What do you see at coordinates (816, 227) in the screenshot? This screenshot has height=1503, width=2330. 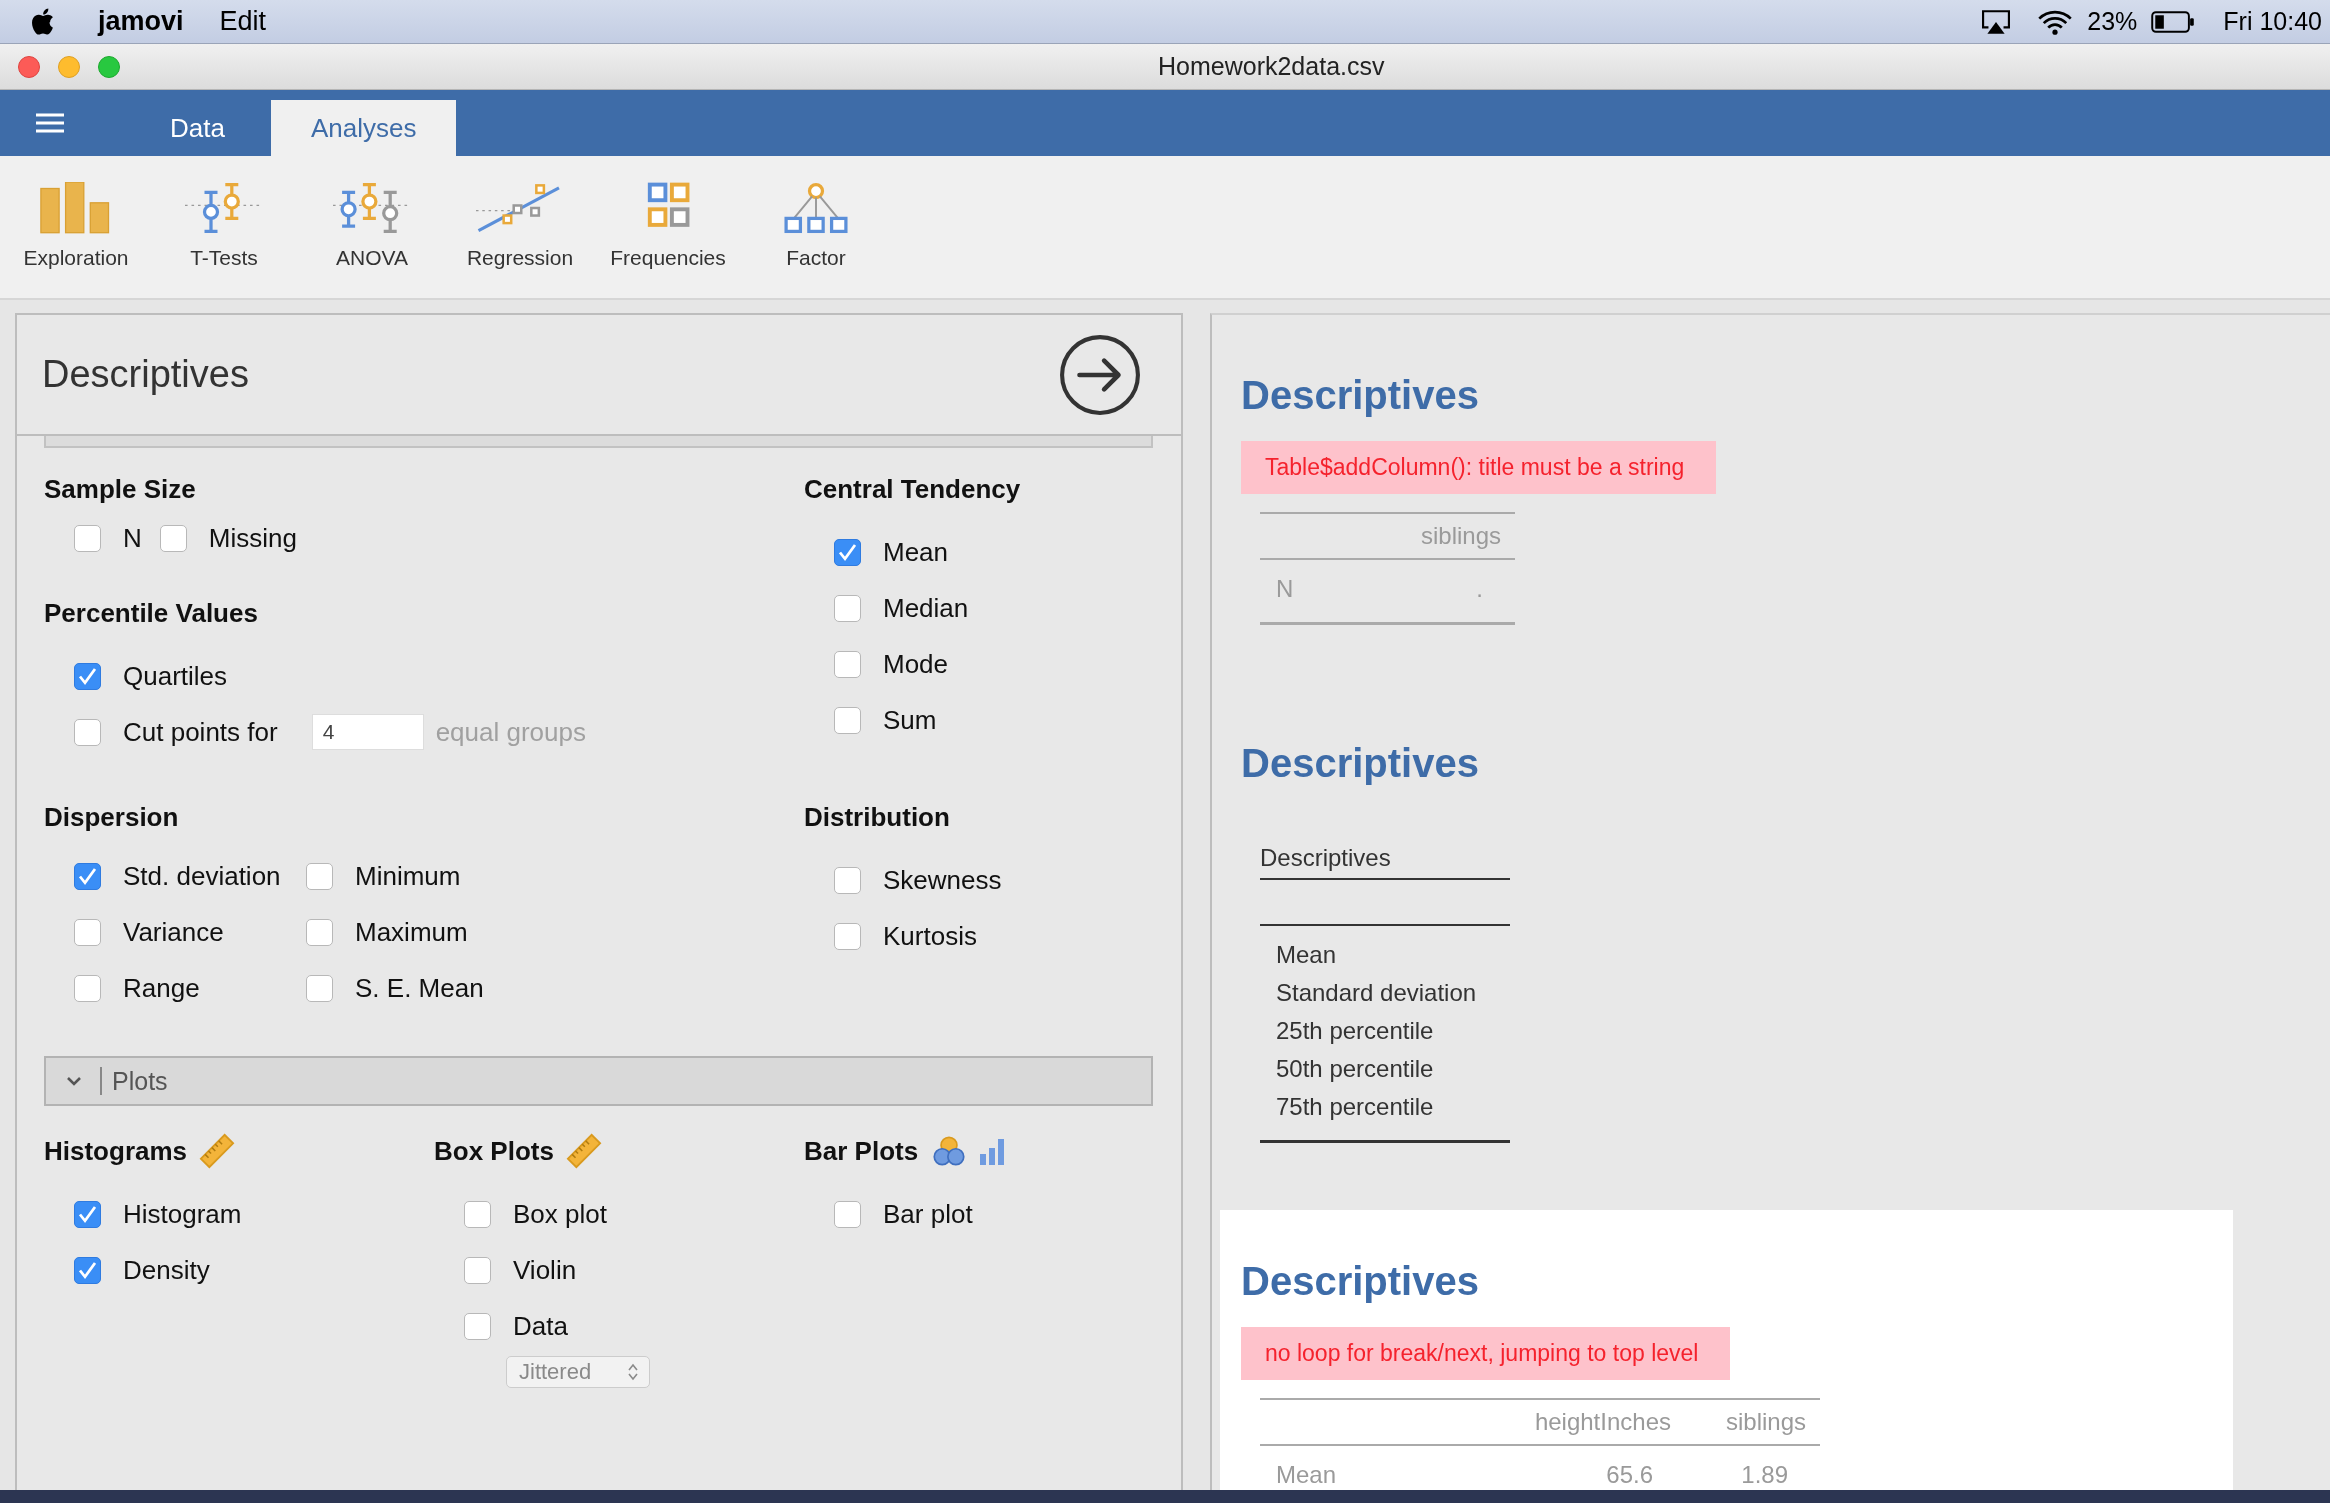 I see `ribbon-button: Factor` at bounding box center [816, 227].